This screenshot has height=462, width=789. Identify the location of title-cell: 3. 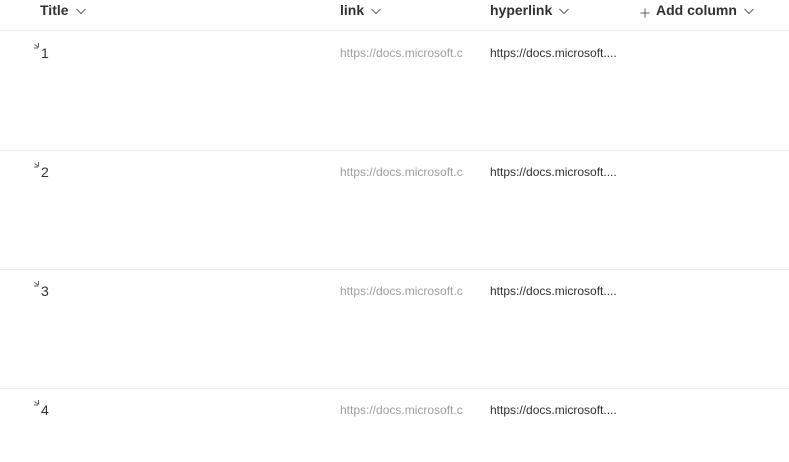
(94, 289).